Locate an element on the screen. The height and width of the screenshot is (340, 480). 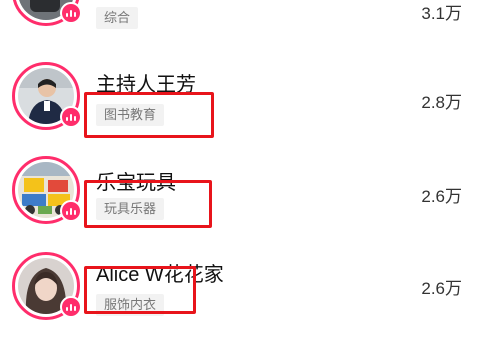
category-tag: 综合 is located at coordinates (117, 18).